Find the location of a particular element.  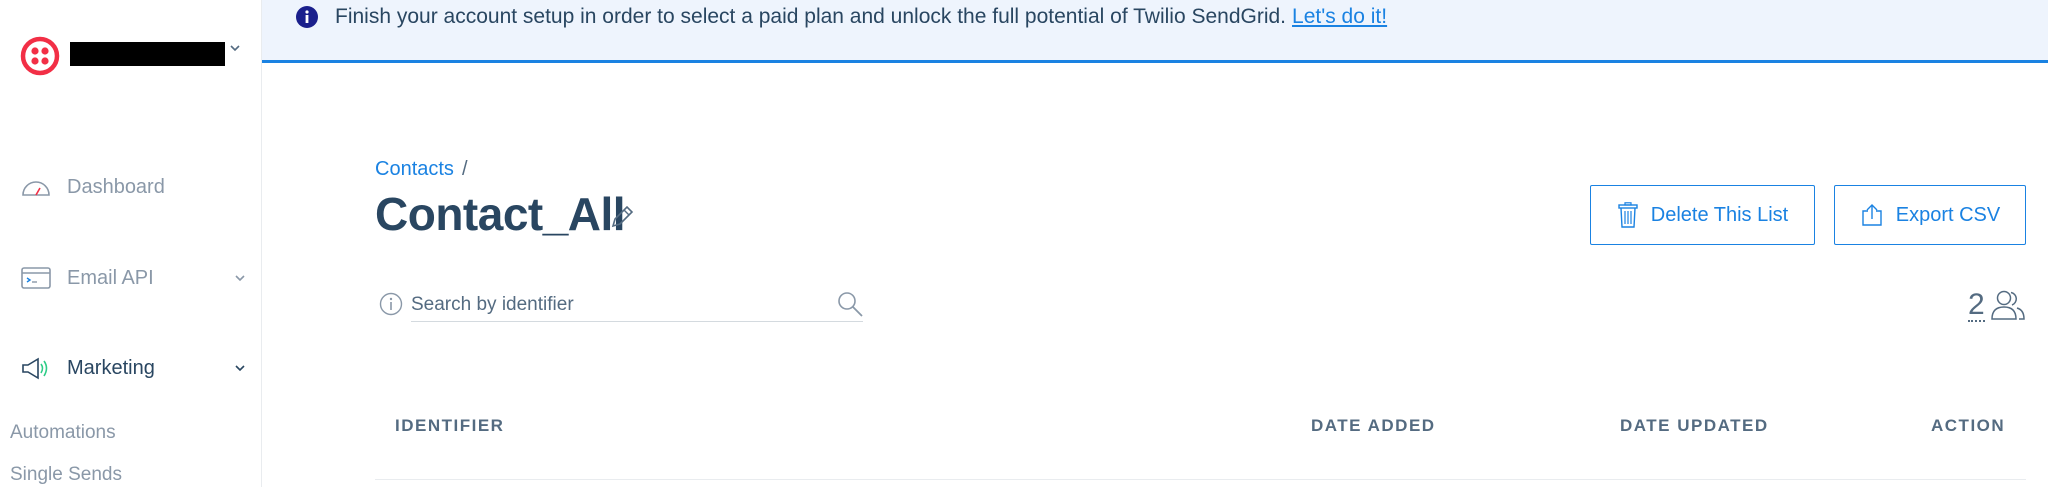

delete-list-label: Delete This List is located at coordinates (1719, 214).